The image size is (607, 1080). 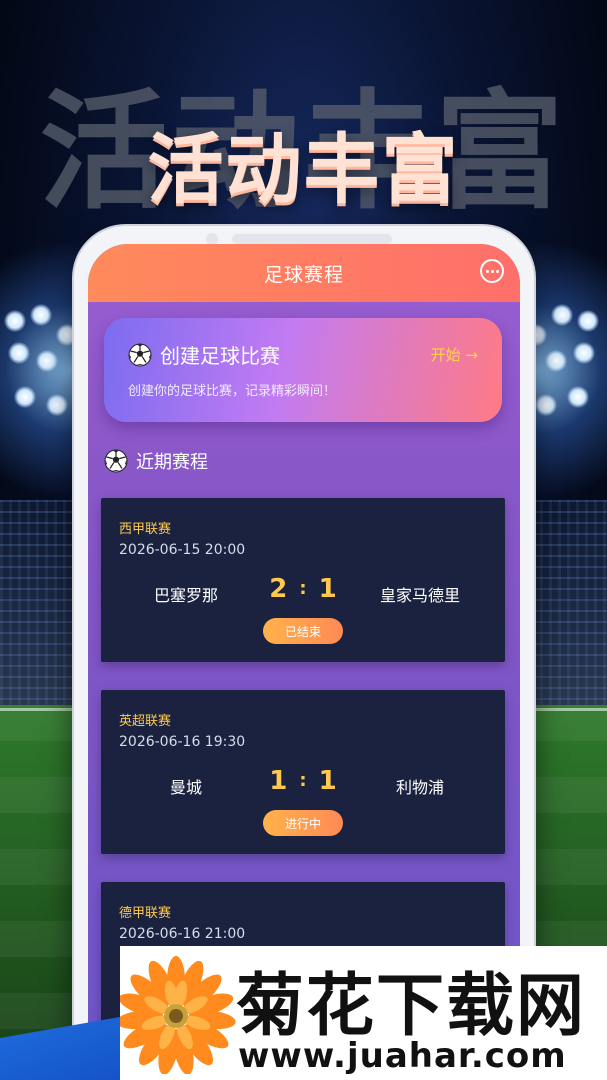 I want to click on match-datetime: 2026-06-16 19:30, so click(x=182, y=742).